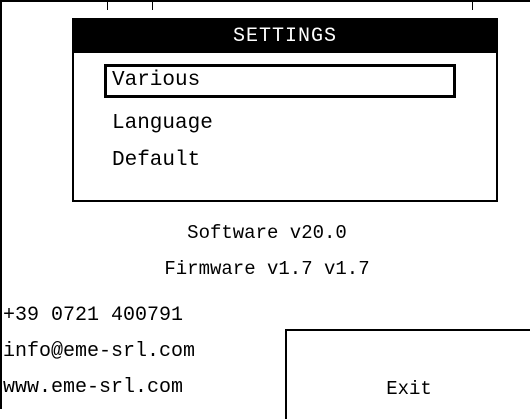 Image resolution: width=530 pixels, height=419 pixels. What do you see at coordinates (267, 233) in the screenshot?
I see `software-version: Software v20.0` at bounding box center [267, 233].